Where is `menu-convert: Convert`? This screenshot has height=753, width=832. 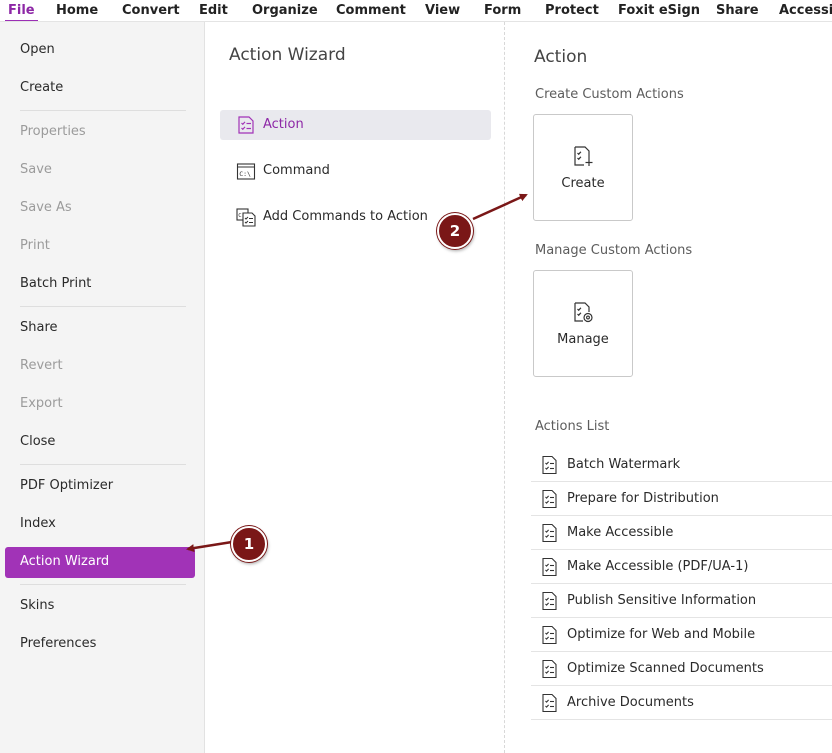 menu-convert: Convert is located at coordinates (151, 10).